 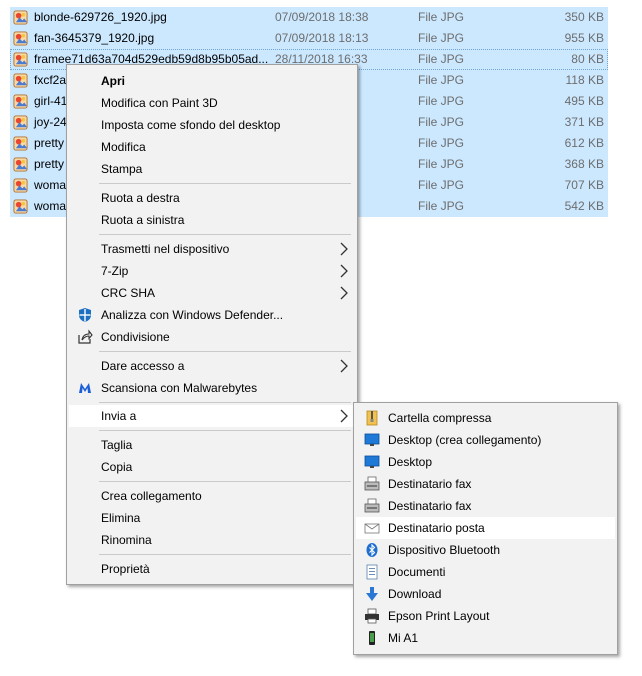 I want to click on menu-item-label: Modifica con Paint 3D, so click(x=159, y=103).